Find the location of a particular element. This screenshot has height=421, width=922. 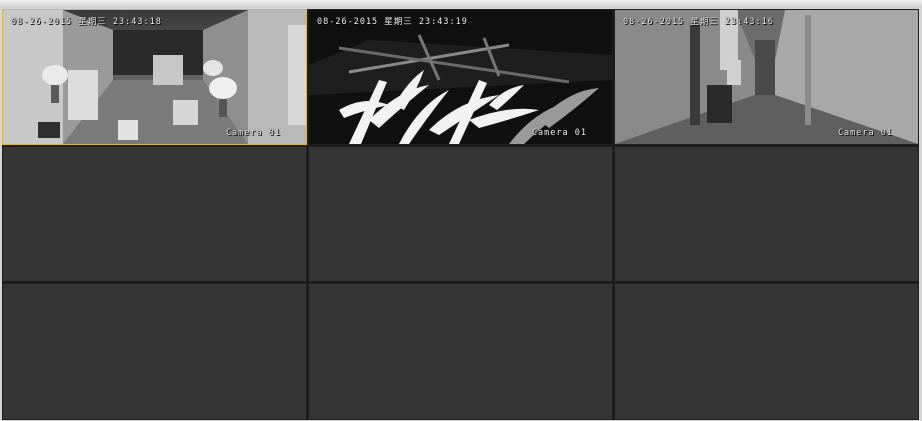

camera-tile-3: 08-26-2015 星期三 23:43:16 Camera 01 is located at coordinates (766, 77).